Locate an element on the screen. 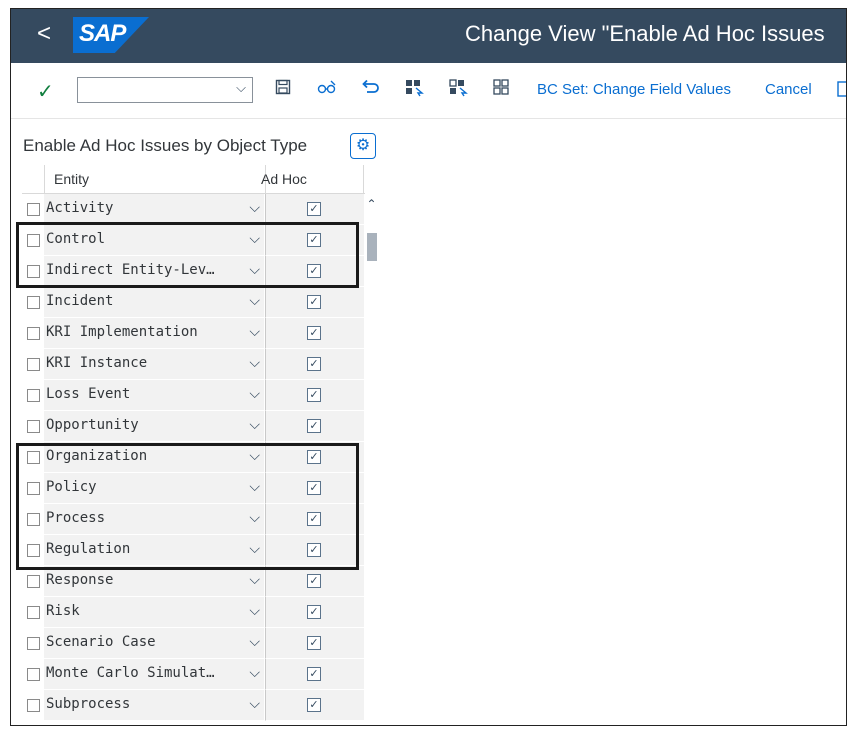  table-title: Enable Ad Hoc Issues by Object Type is located at coordinates (165, 145).